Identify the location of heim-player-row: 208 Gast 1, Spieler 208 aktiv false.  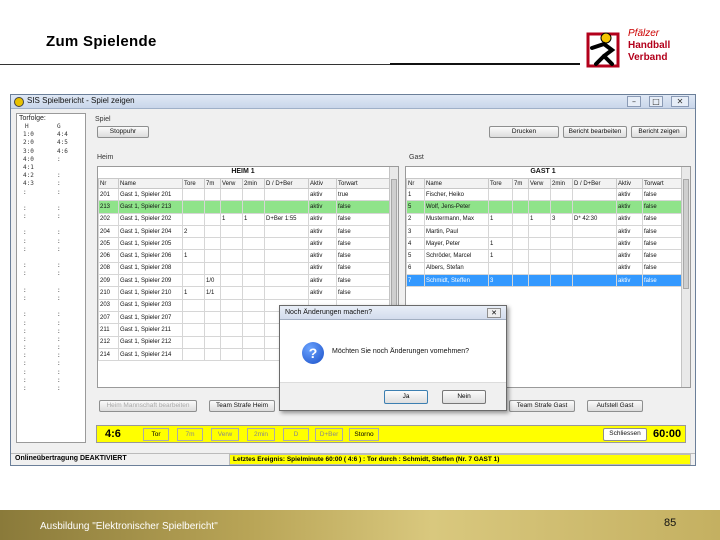
(244, 268).